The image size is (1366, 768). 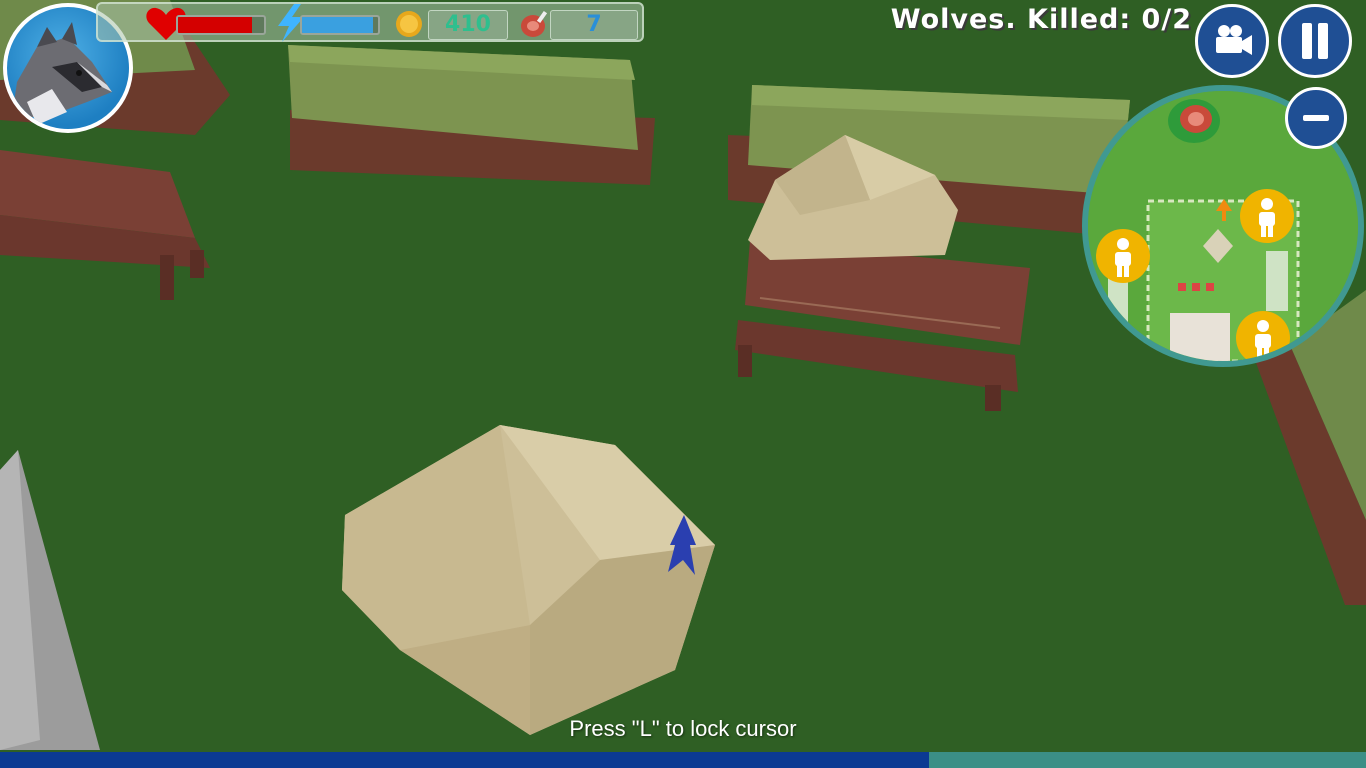 I want to click on health-bar, so click(x=221, y=25).